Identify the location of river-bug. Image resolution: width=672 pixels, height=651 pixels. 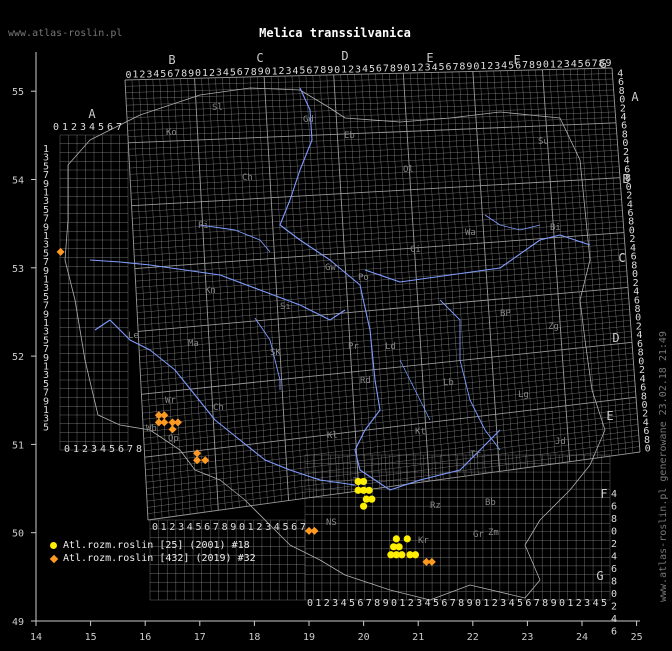
(477, 258).